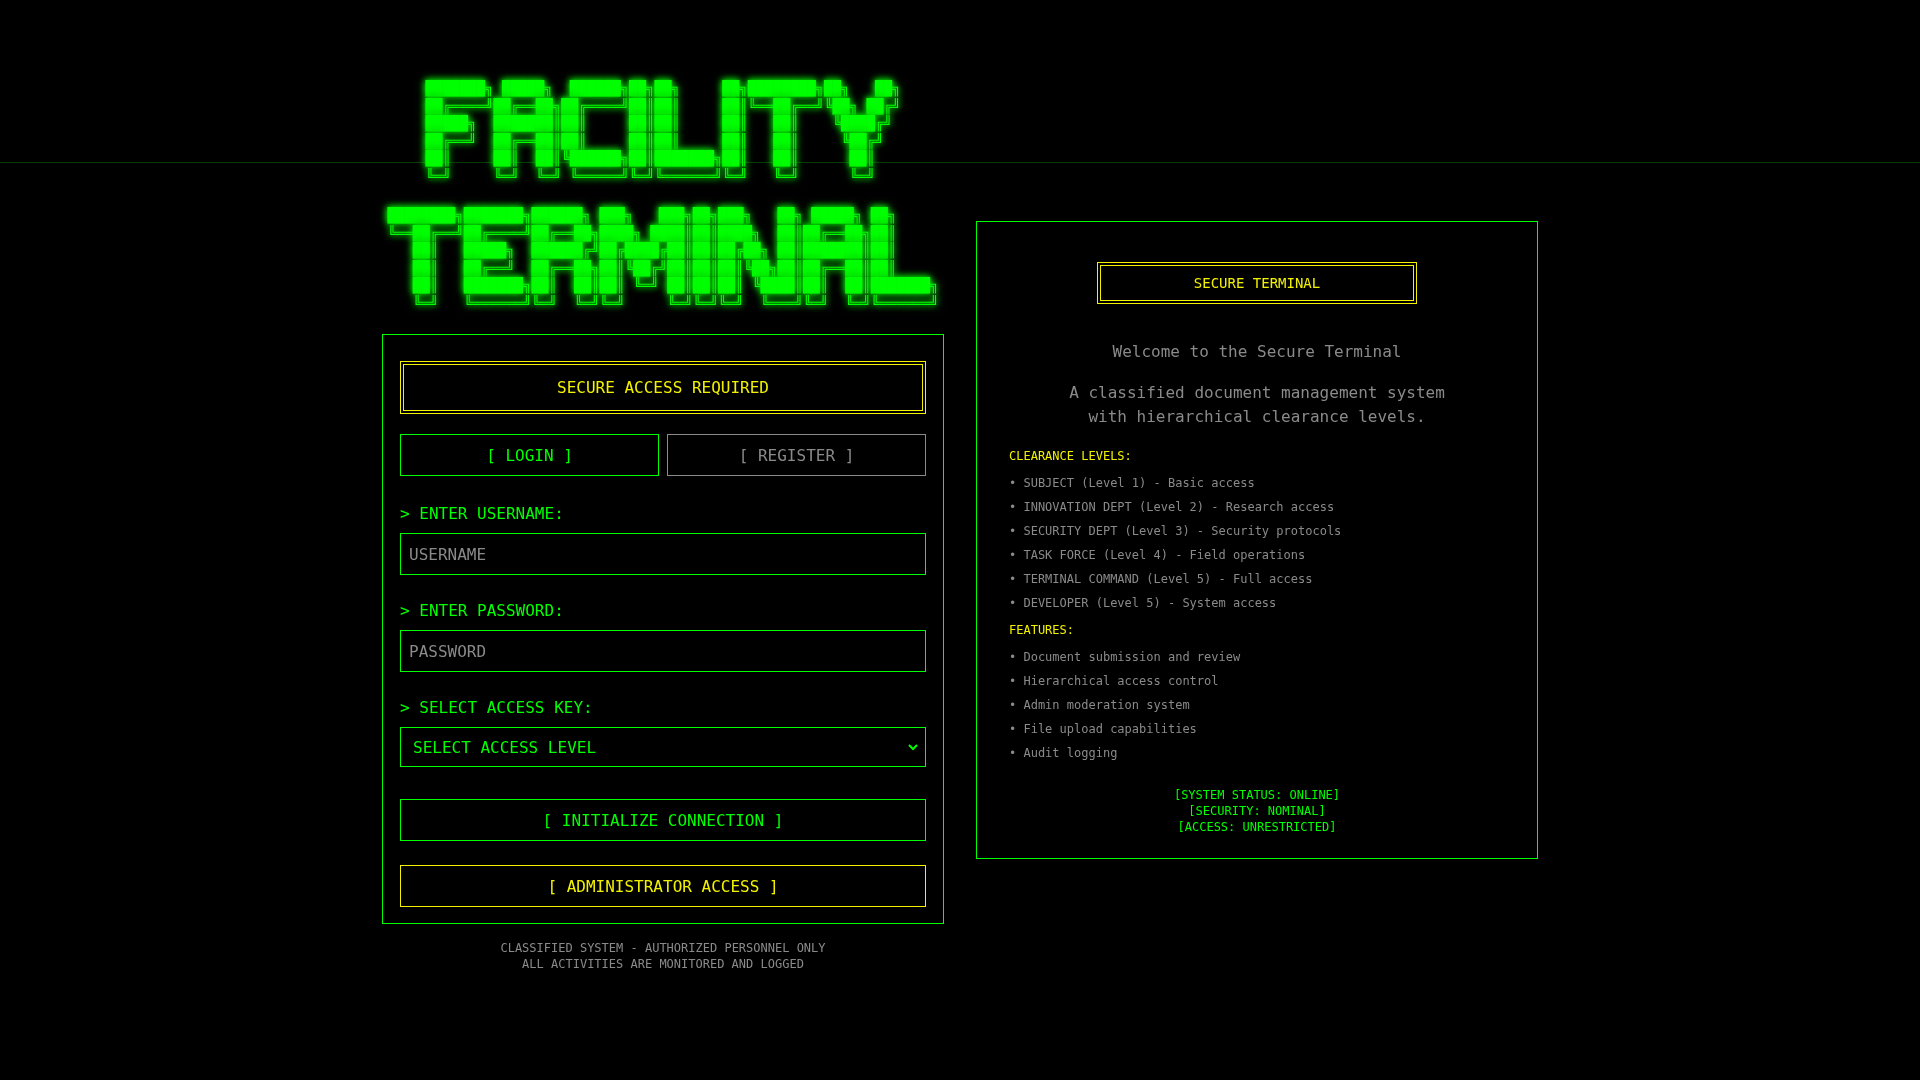 This screenshot has width=1920, height=1080. I want to click on footer-notice: CLASSIFIED SYSTEM - AUTHORIZED PERSONNEL ONLY, so click(663, 948).